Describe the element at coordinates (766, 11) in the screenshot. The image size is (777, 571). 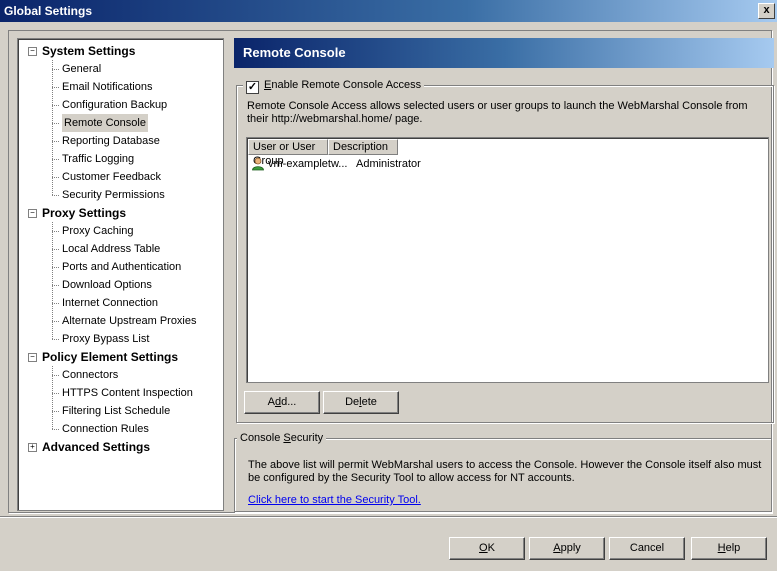
I see `close-button: x` at that location.